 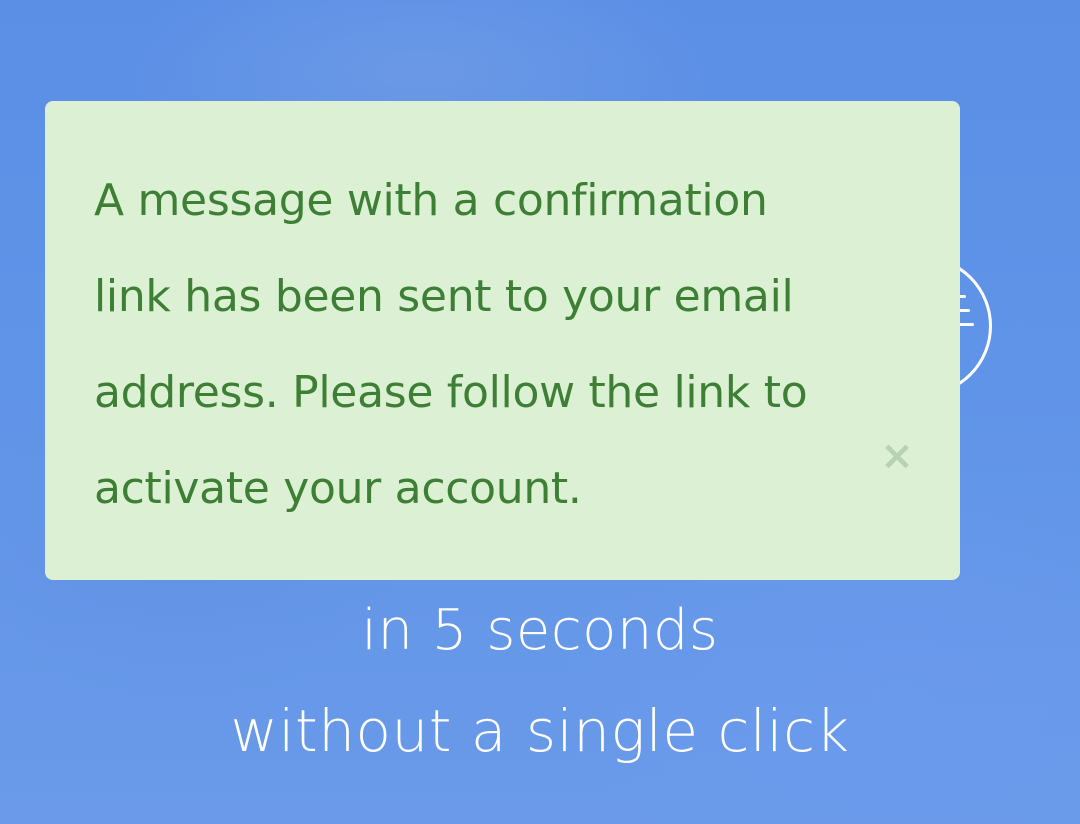 What do you see at coordinates (540, 630) in the screenshot?
I see `hero-subtitle-line-1: in 5 seconds` at bounding box center [540, 630].